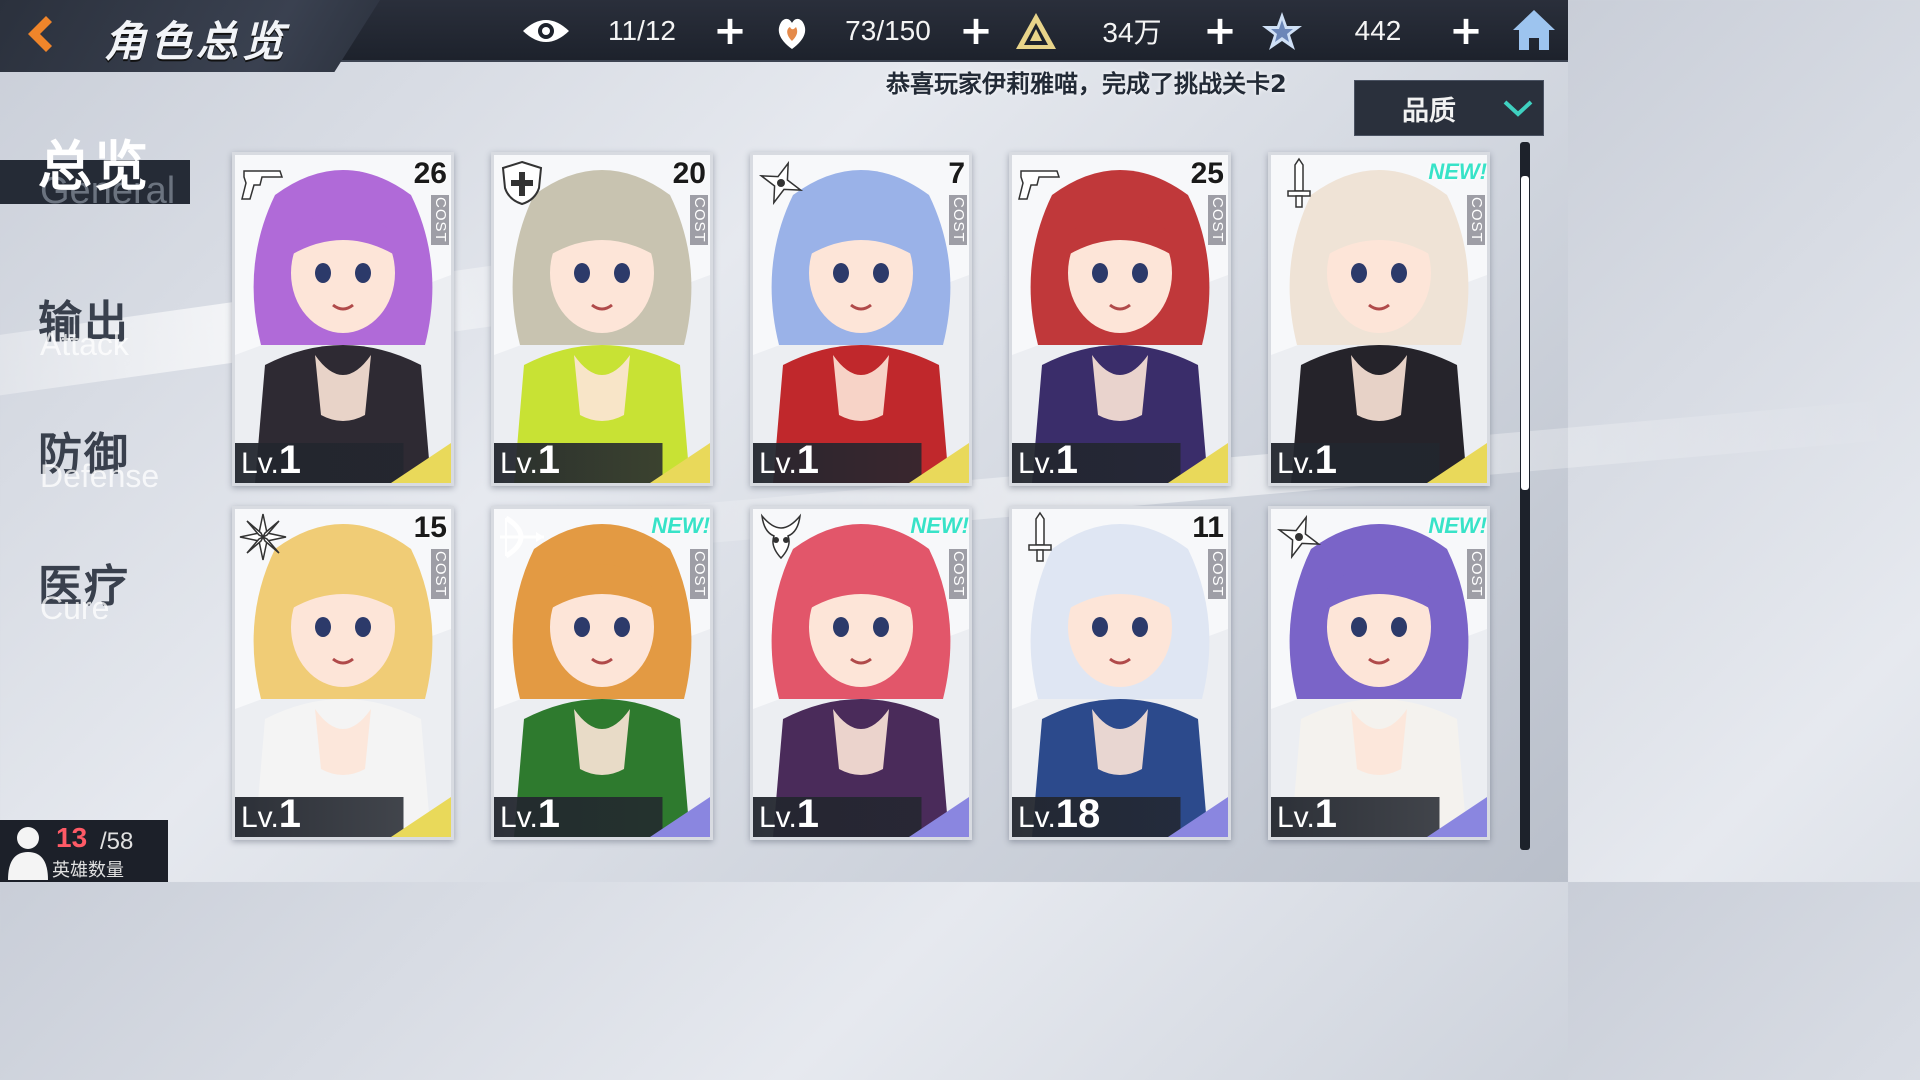  What do you see at coordinates (792, 31) in the screenshot?
I see `heart-flame-icon` at bounding box center [792, 31].